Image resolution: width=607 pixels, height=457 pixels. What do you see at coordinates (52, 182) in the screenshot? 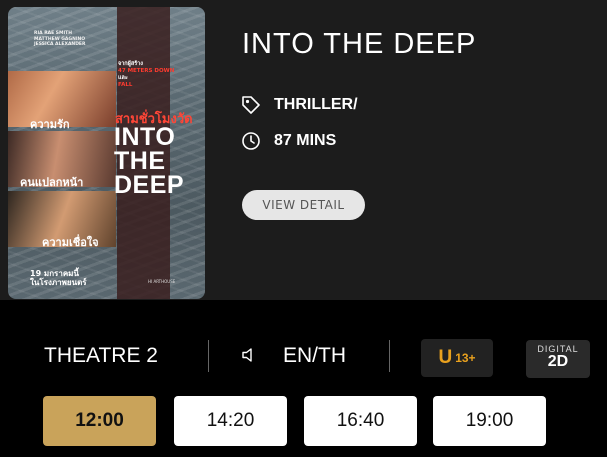
I see `poster-caption: คนแปลกหน้า` at bounding box center [52, 182].